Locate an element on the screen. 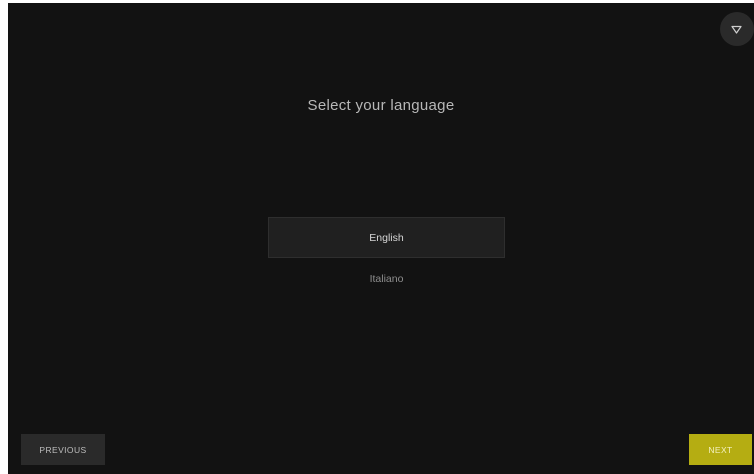 This screenshot has width=754, height=474. previous-button: PREVIOUS is located at coordinates (63, 449).